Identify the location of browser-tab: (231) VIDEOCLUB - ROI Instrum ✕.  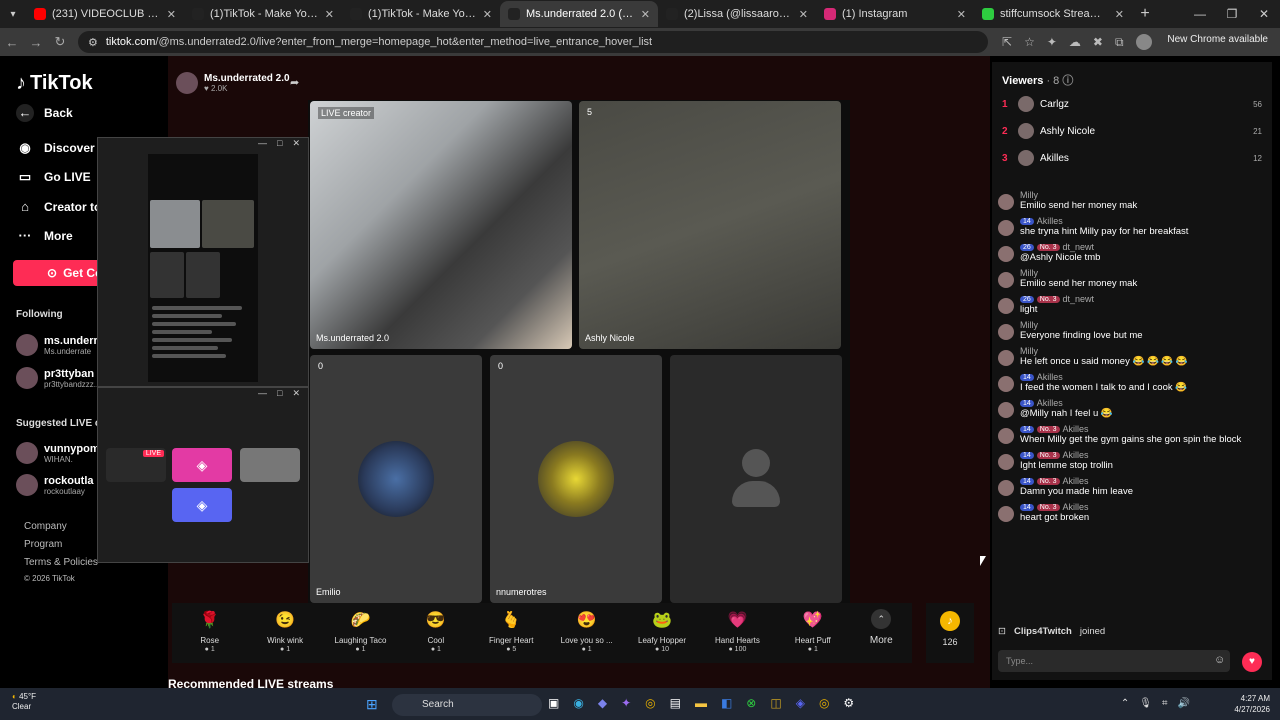
(105, 14).